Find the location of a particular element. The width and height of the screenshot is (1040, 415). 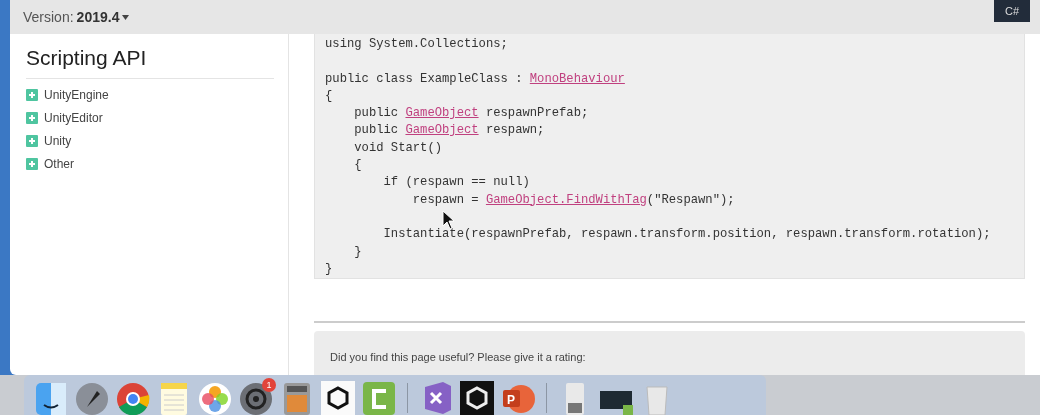

code-text: public class ExampleClass : is located at coordinates (424, 79).